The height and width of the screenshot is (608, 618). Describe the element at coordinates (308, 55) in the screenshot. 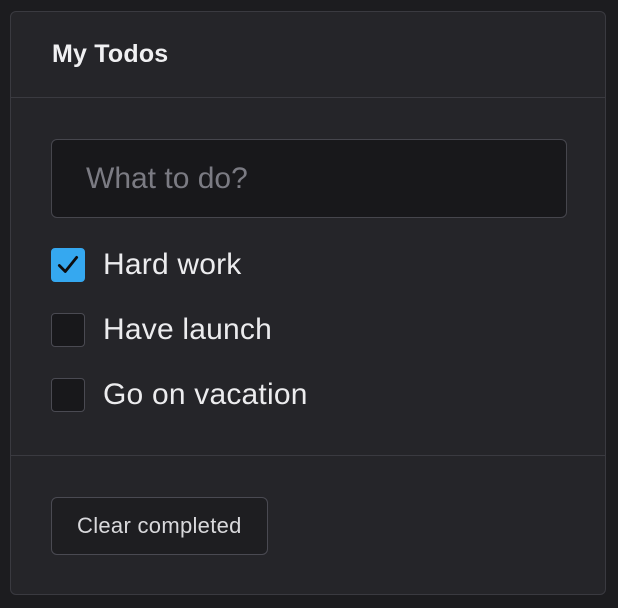

I see `card-header: My Todos` at that location.